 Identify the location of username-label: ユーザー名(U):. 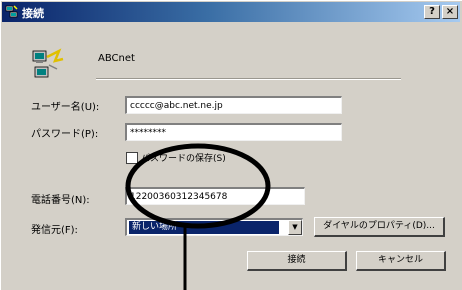
(65, 107).